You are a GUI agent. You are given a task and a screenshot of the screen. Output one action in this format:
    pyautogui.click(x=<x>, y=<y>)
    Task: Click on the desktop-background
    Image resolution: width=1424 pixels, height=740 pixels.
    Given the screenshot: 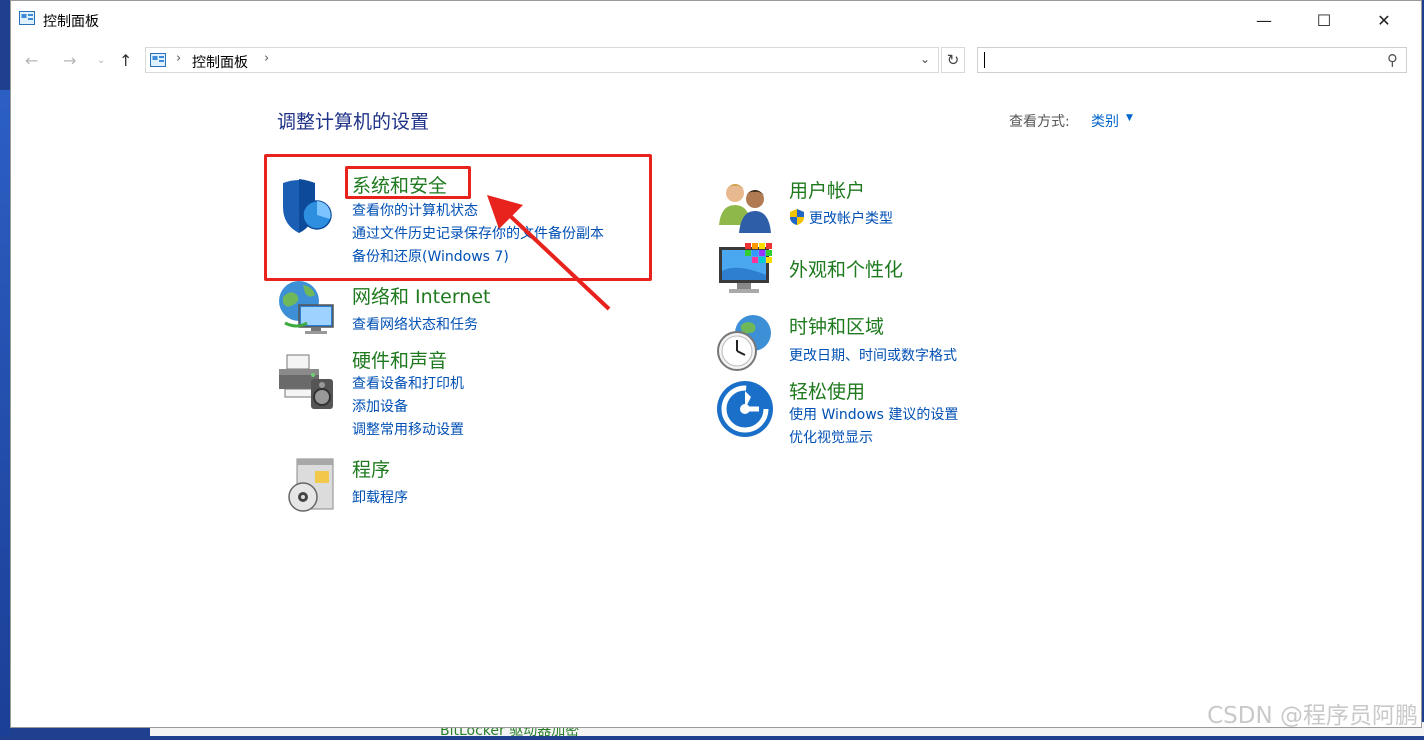 What is the action you would take?
    pyautogui.click(x=5, y=413)
    